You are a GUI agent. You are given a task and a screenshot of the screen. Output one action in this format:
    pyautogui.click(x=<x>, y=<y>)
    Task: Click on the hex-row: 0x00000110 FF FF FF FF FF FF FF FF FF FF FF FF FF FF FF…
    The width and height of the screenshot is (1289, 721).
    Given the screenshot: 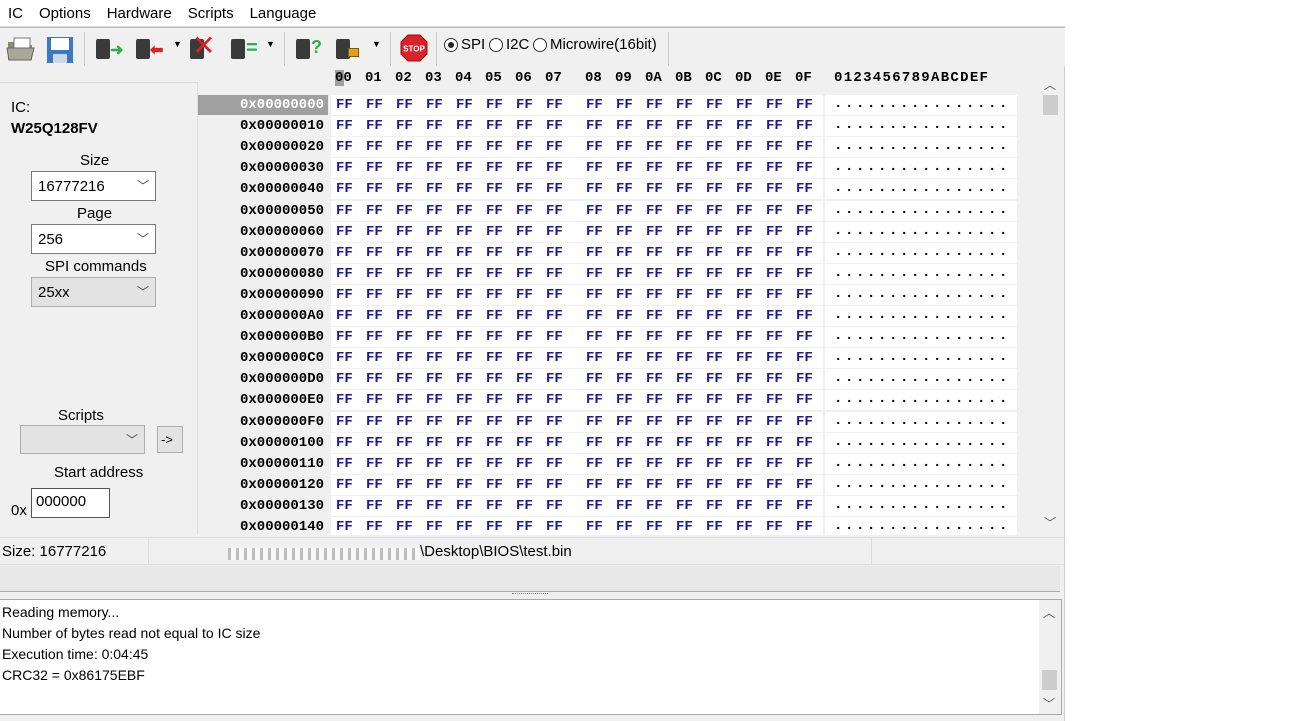 What is the action you would take?
    pyautogui.click(x=619, y=464)
    